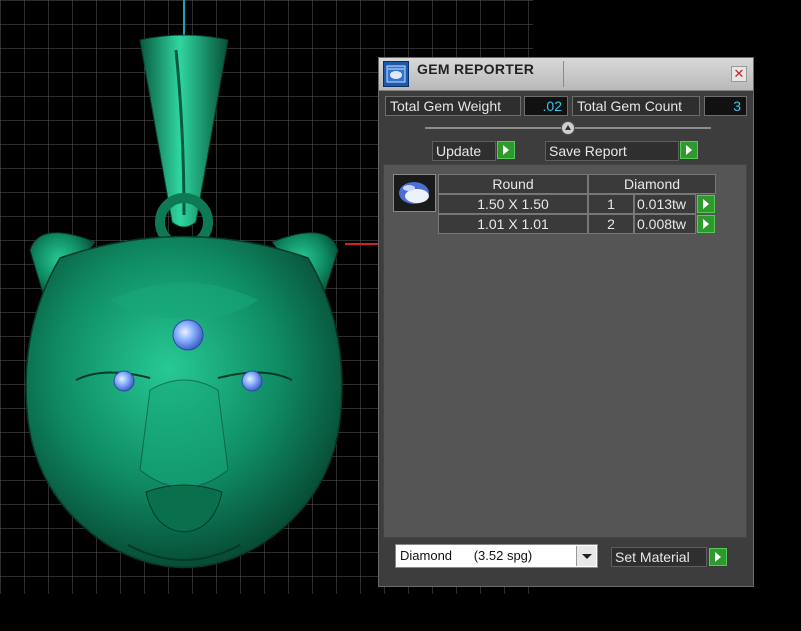 The image size is (801, 631). I want to click on header-shape: Round, so click(513, 184).